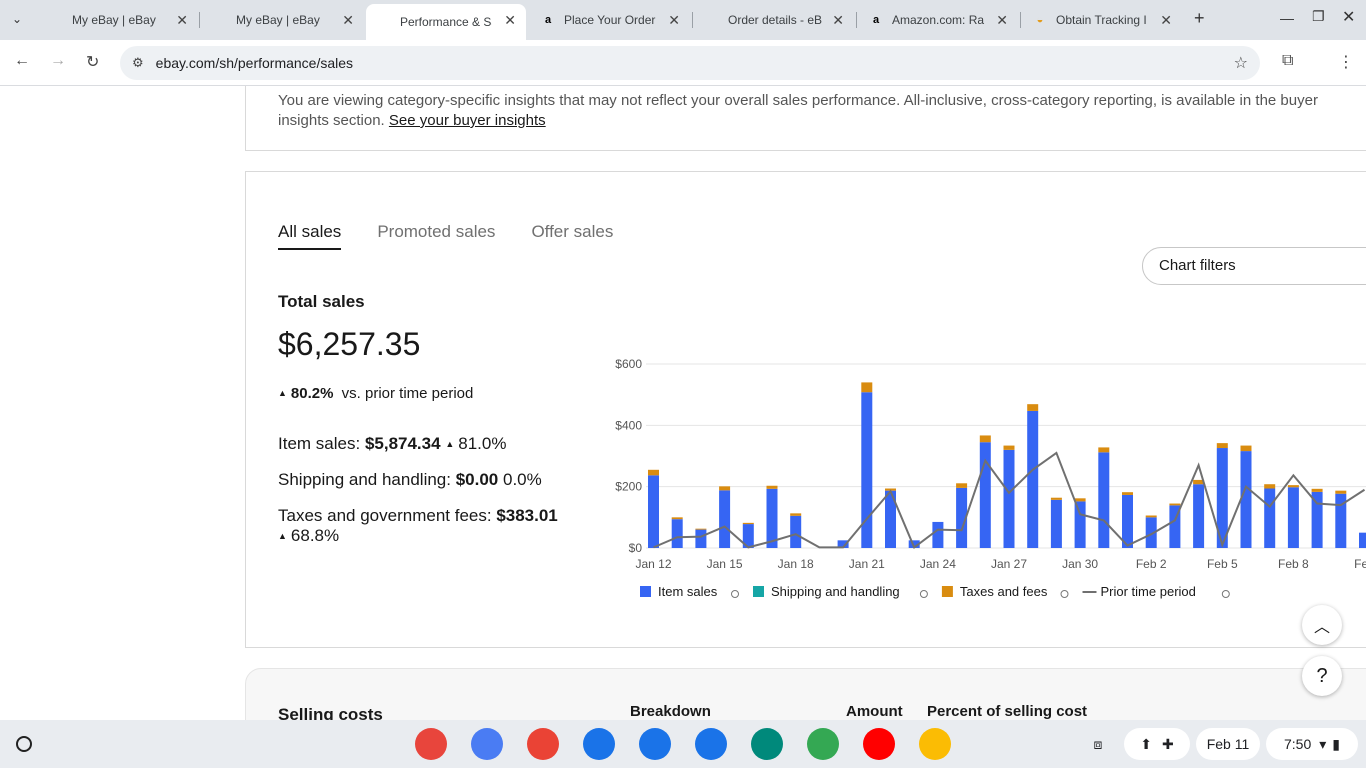 The height and width of the screenshot is (768, 1366). I want to click on menu-icon: ⋮, so click(1346, 62).